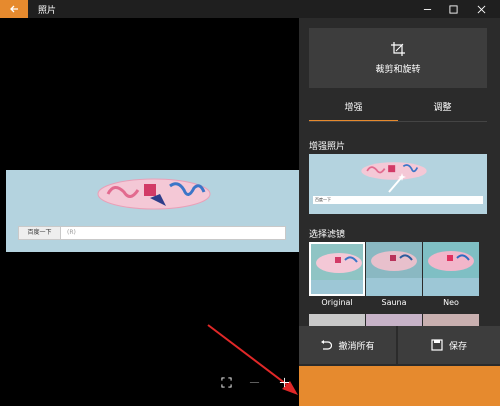  I want to click on enhance-photo-thumbnail: 百度一下, so click(398, 184).